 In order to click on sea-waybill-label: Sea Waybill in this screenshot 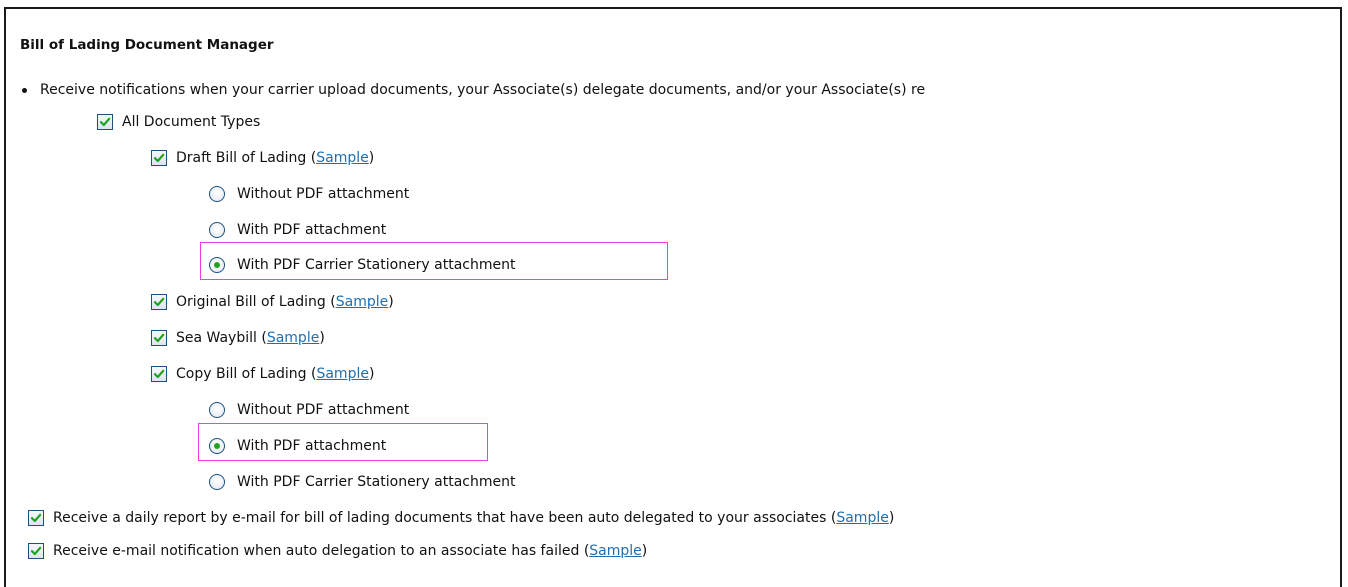, I will do `click(216, 338)`.